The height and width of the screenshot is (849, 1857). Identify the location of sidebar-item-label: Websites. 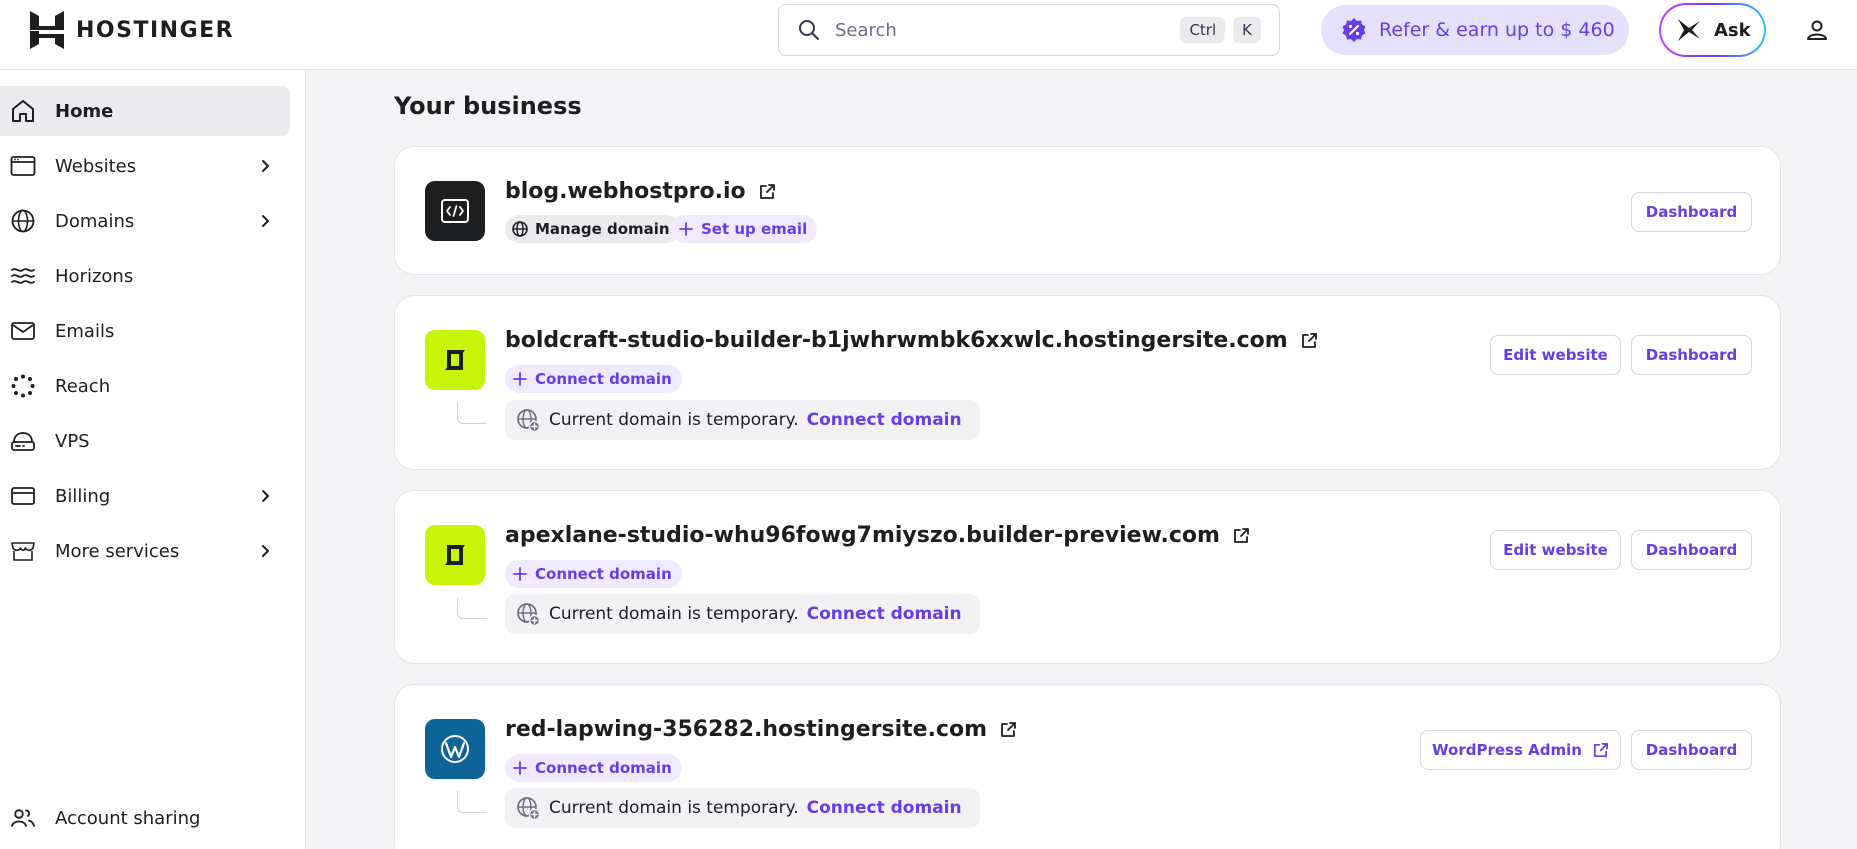
(96, 166).